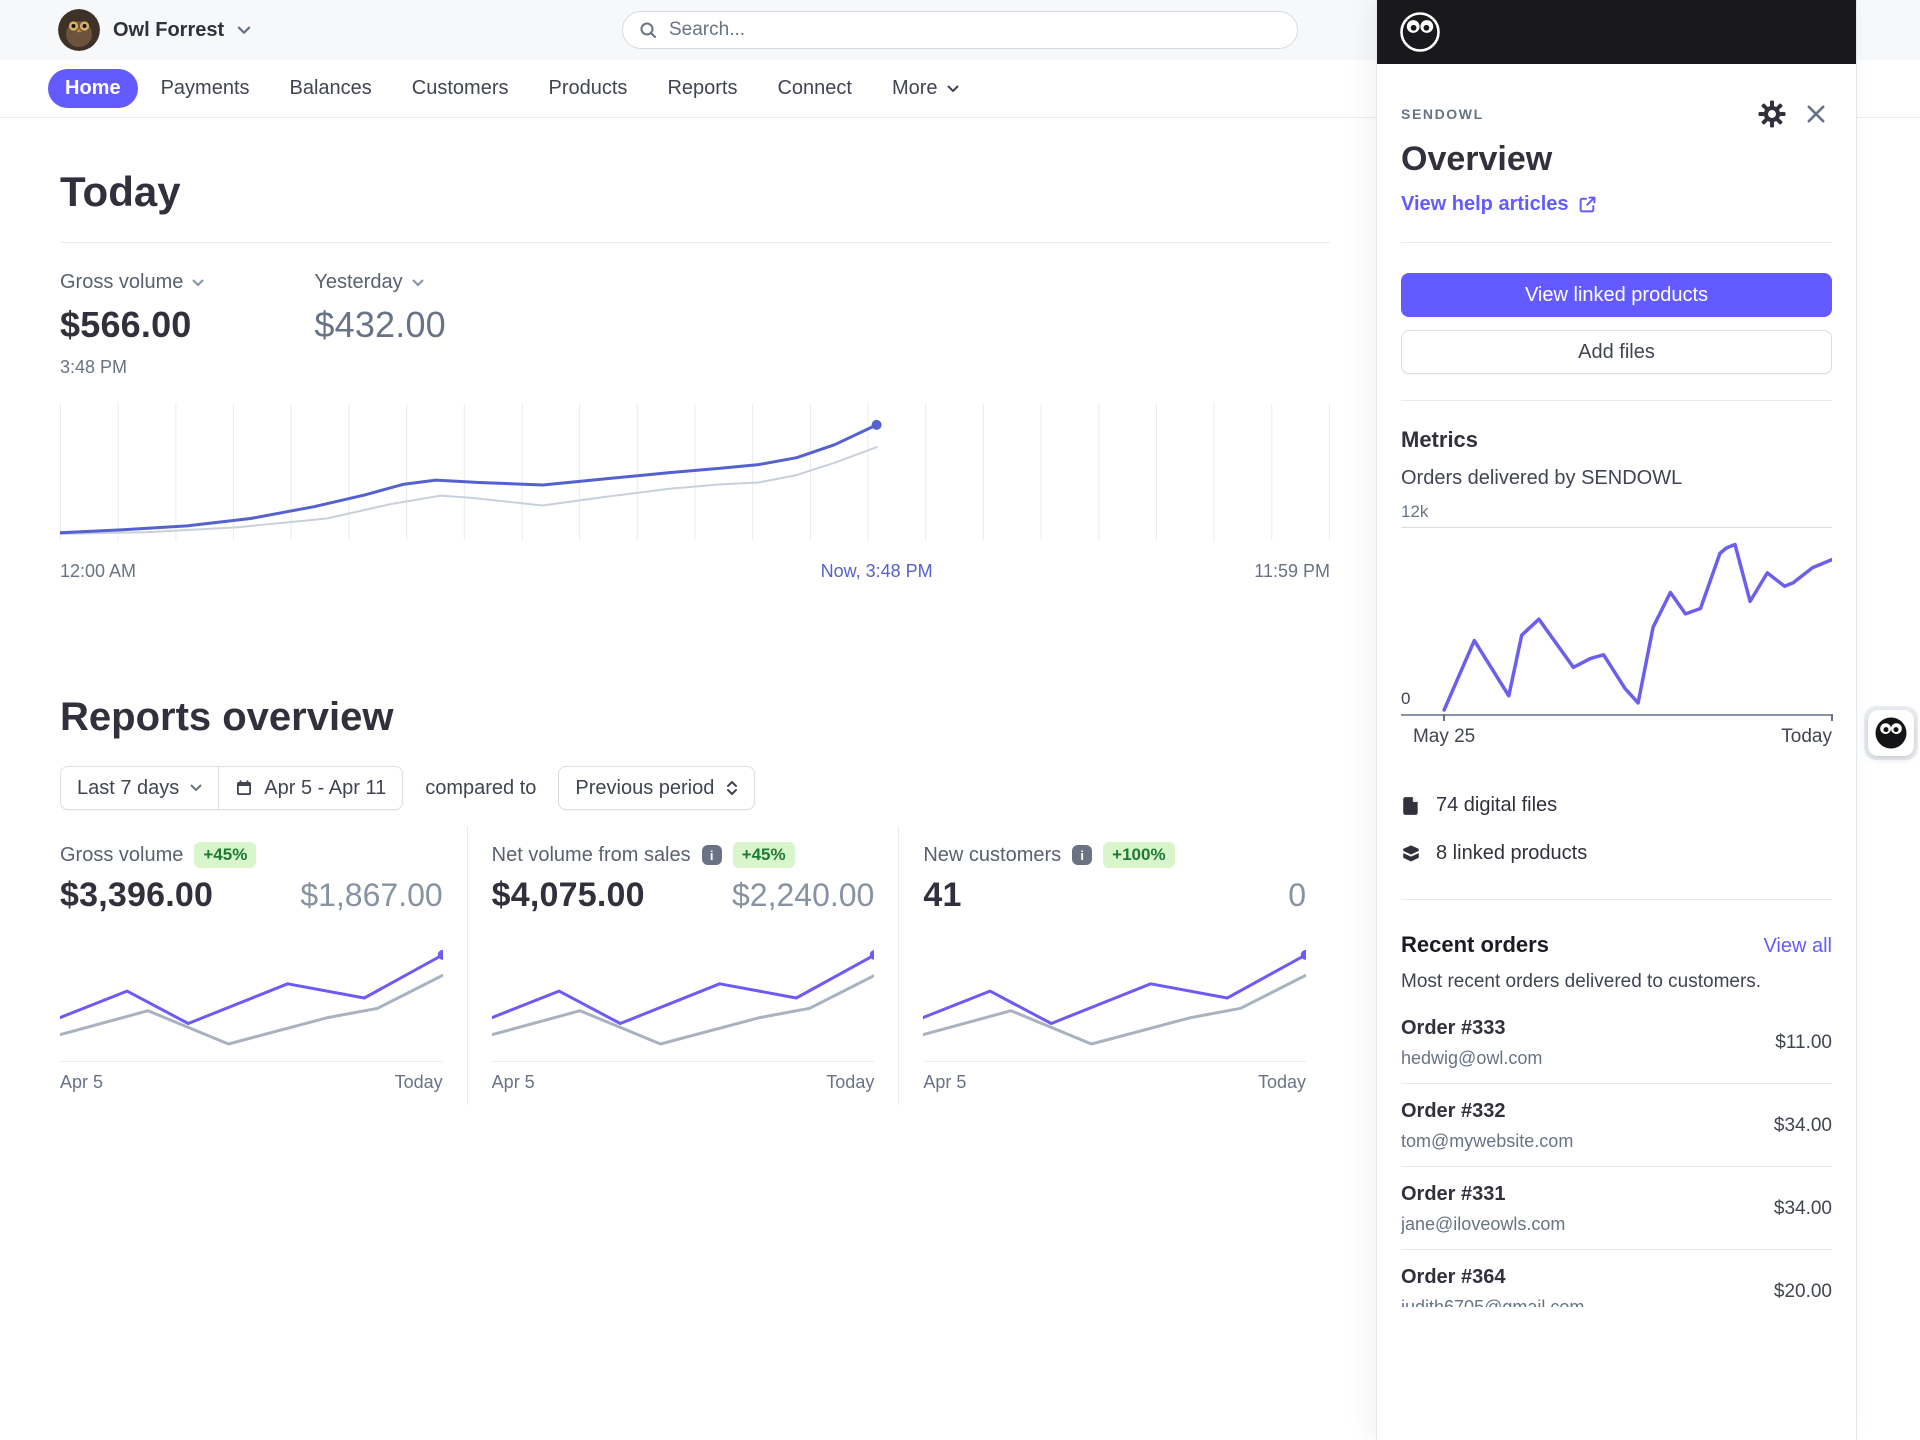  Describe the element at coordinates (154, 30) in the screenshot. I see `account-menu: Owl Forrest` at that location.